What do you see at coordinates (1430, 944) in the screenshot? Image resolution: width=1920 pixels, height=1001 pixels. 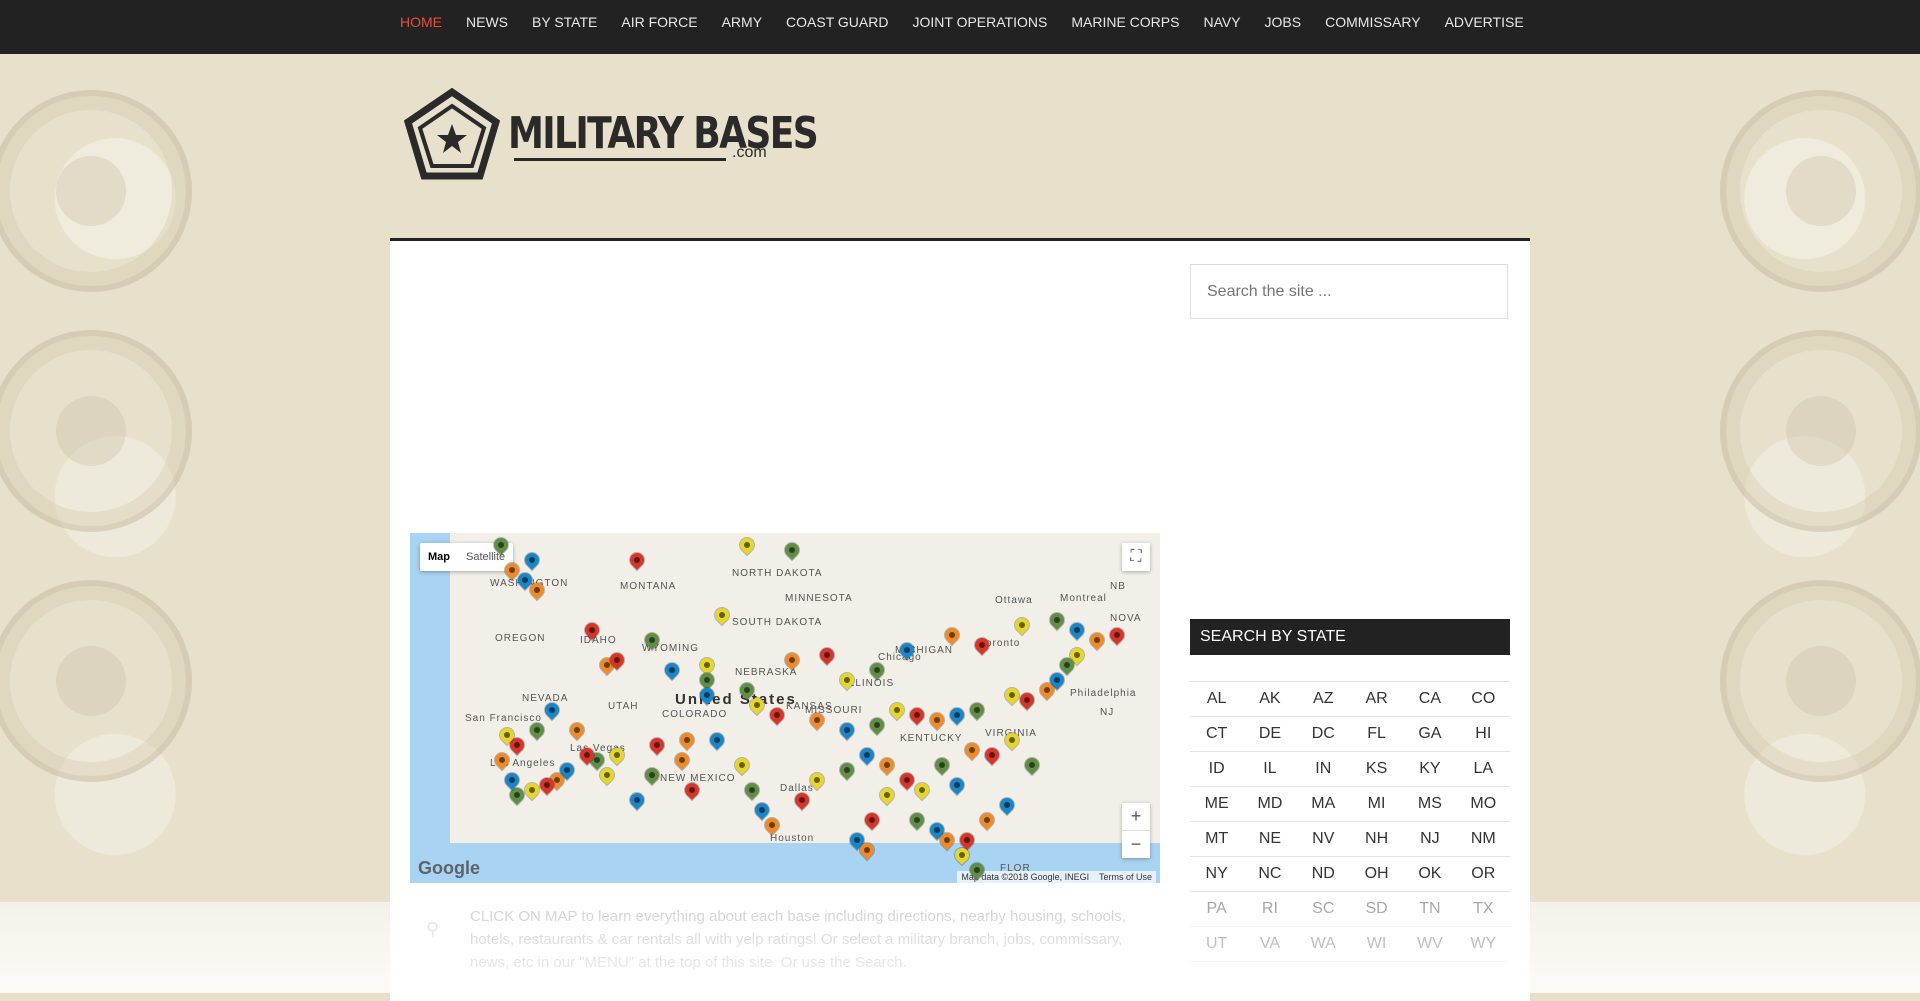 I see `state-link-wv: WV` at bounding box center [1430, 944].